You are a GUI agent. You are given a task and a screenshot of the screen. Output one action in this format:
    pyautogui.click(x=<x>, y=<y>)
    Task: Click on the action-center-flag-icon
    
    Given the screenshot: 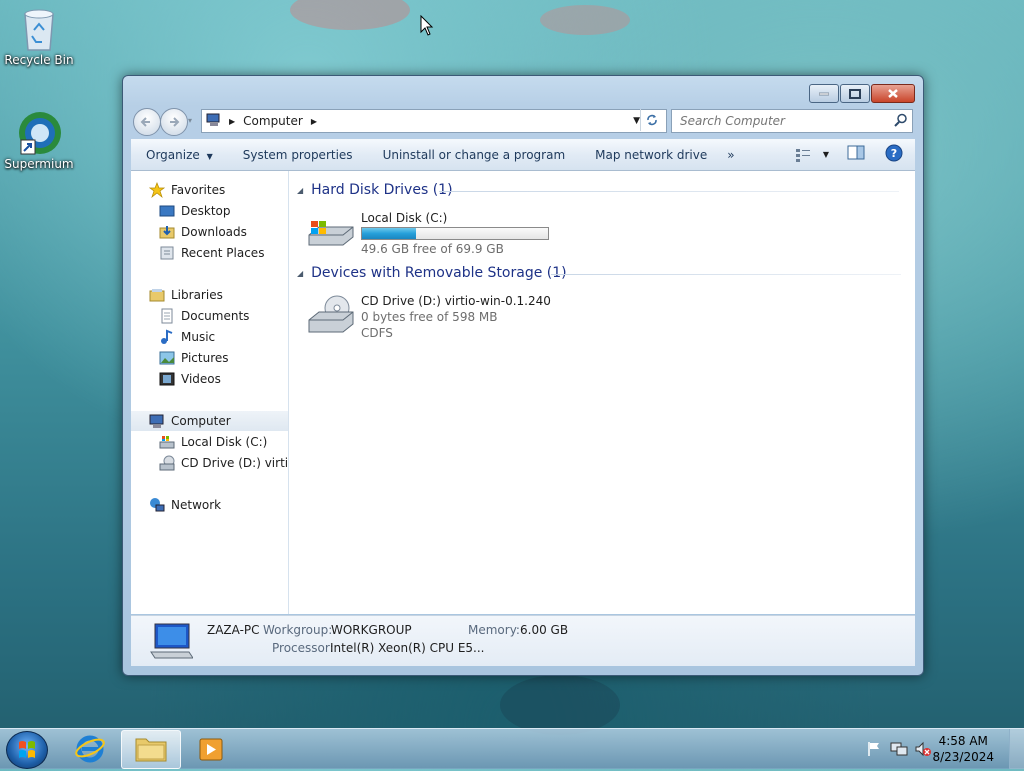 What is the action you would take?
    pyautogui.click(x=874, y=750)
    